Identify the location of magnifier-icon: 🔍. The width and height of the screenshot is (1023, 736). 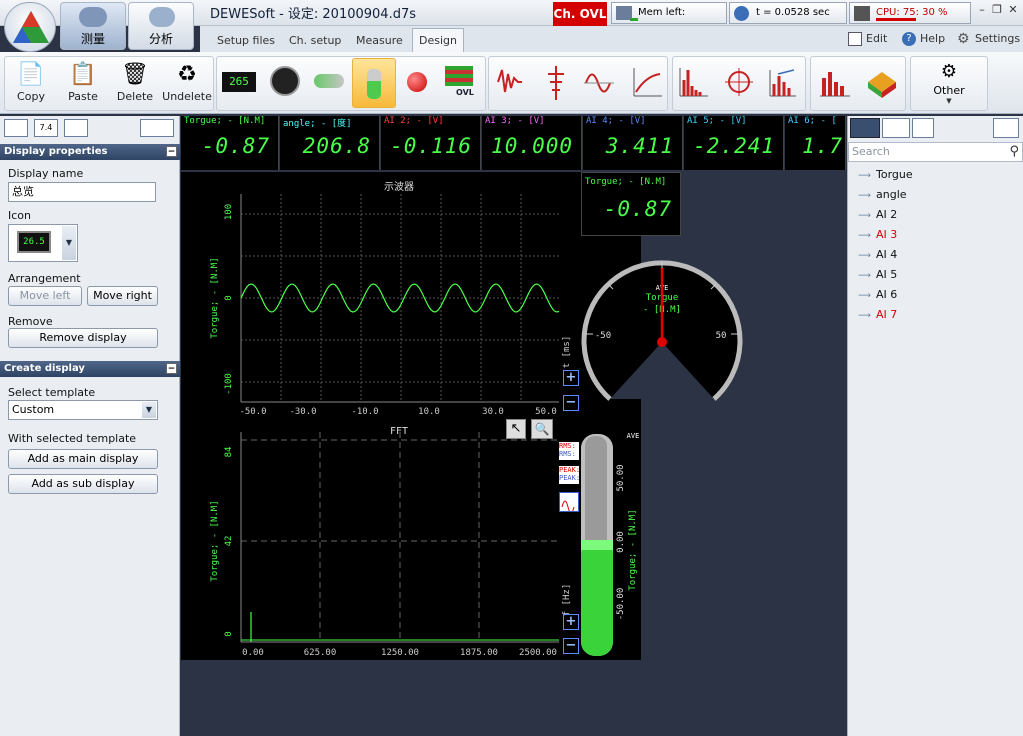
(542, 429).